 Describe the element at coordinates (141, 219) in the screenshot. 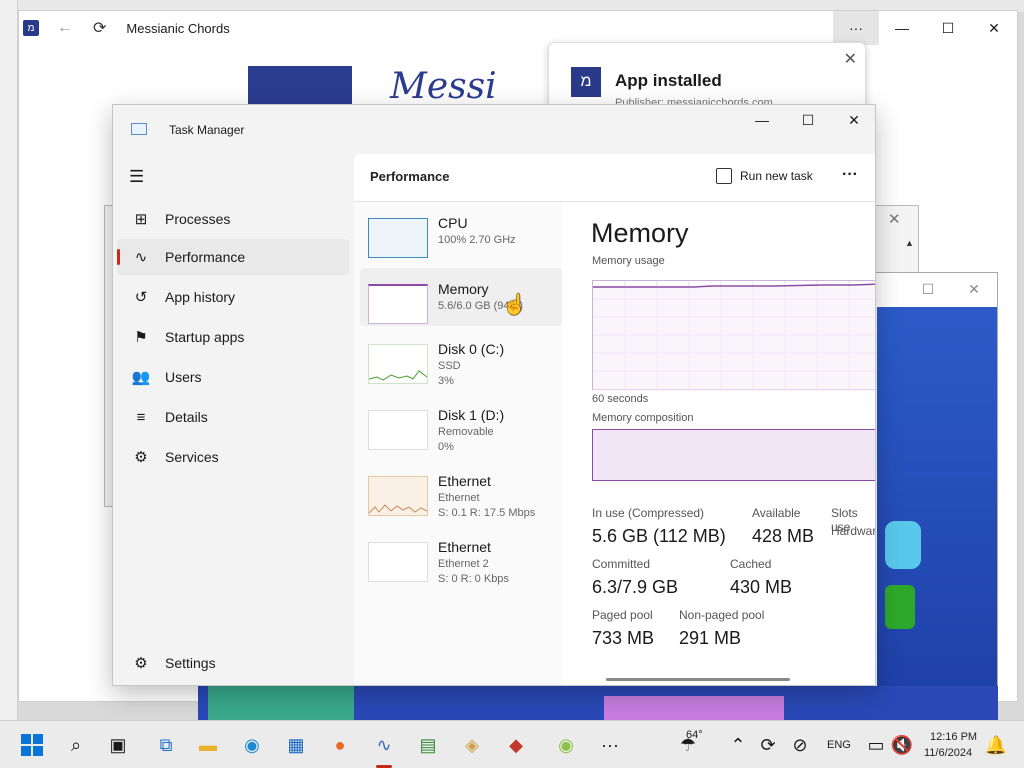

I see `processes-icon: ⊞` at that location.